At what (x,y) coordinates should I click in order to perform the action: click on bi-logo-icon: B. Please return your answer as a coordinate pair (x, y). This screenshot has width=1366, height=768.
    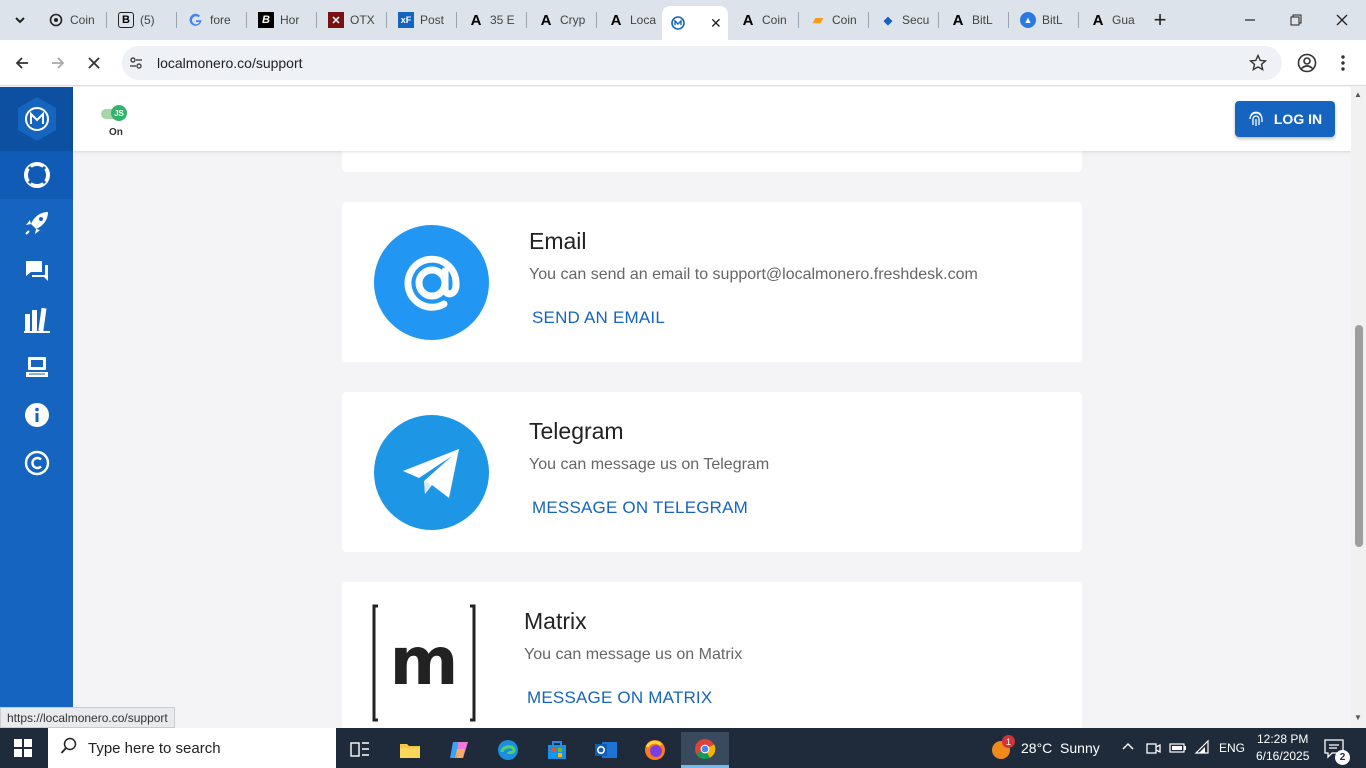
    Looking at the image, I should click on (266, 20).